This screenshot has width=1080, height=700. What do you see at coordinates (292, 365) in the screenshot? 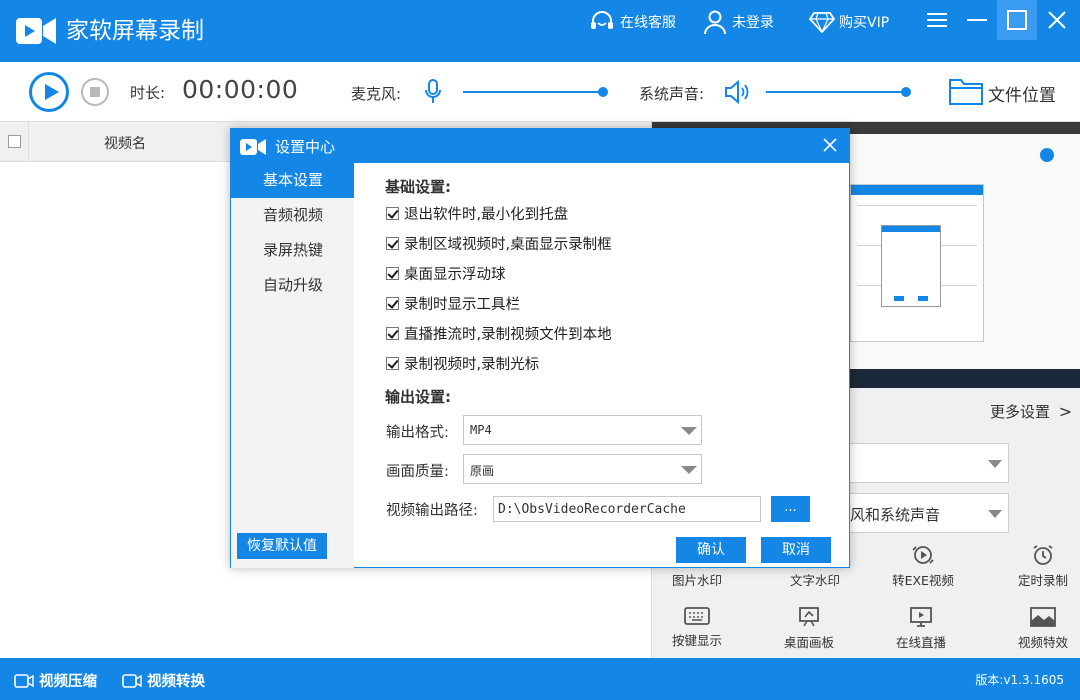
I see `settings-nav: 基本设置 音频视频 录屏热键 自动升级` at bounding box center [292, 365].